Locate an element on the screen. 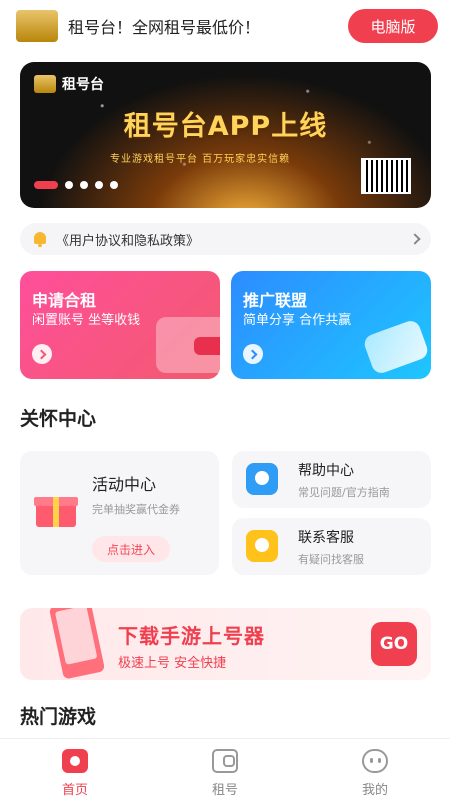 The height and width of the screenshot is (800, 450). tab-mine: 我的 is located at coordinates (375, 769).